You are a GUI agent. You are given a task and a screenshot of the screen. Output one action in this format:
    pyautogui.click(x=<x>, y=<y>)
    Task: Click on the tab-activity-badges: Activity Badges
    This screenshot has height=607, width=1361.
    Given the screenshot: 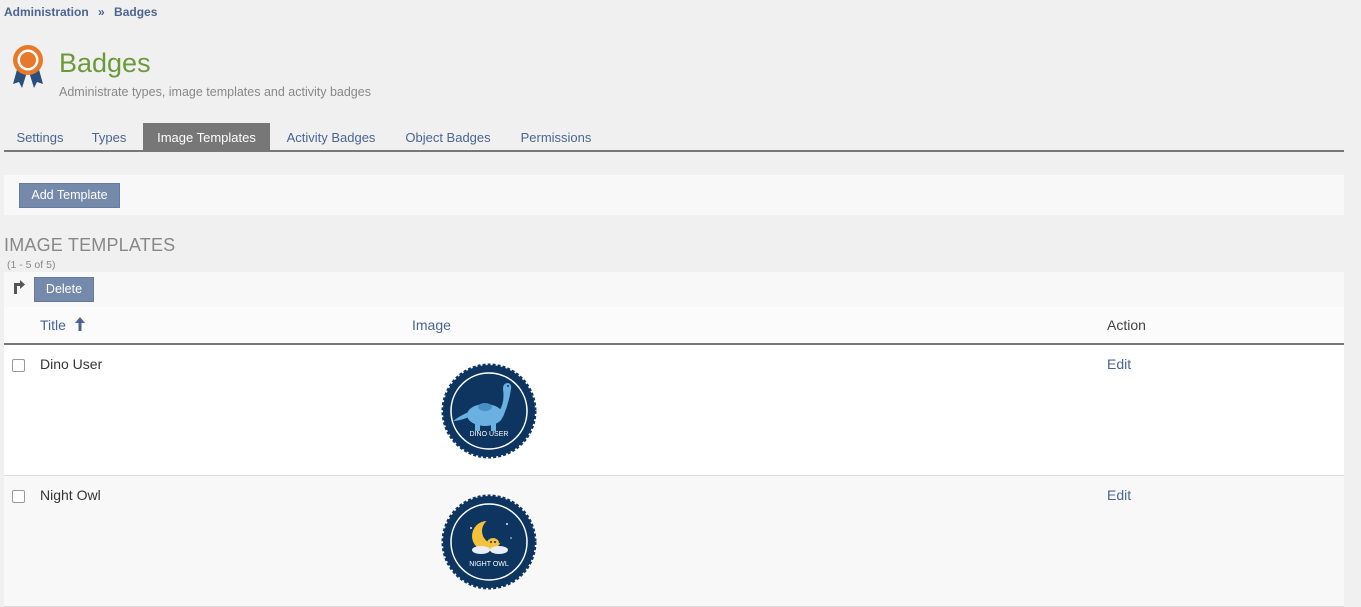 What is the action you would take?
    pyautogui.click(x=331, y=136)
    